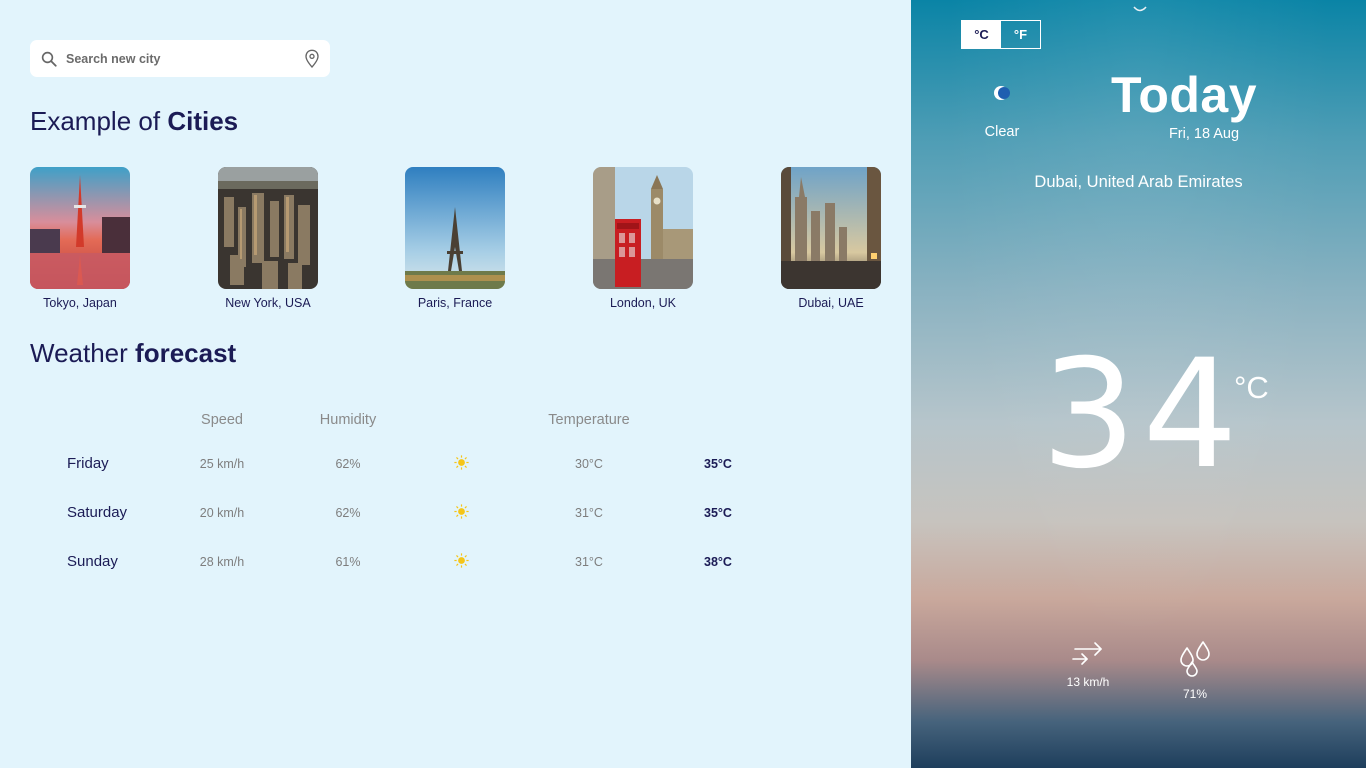 This screenshot has height=768, width=1366. I want to click on forecast-day: Saturday, so click(97, 512).